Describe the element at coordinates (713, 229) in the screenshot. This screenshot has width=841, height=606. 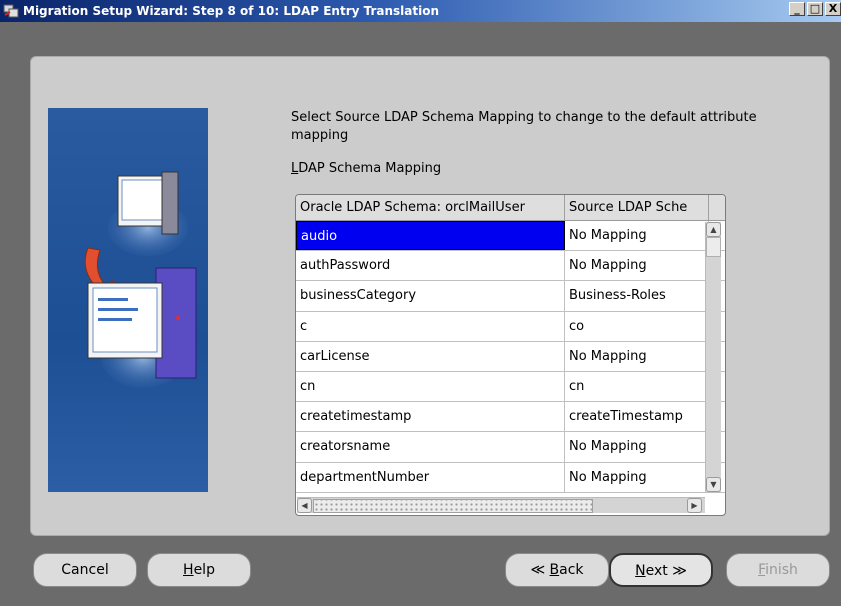
I see `scroll-up-icon: ▲` at that location.